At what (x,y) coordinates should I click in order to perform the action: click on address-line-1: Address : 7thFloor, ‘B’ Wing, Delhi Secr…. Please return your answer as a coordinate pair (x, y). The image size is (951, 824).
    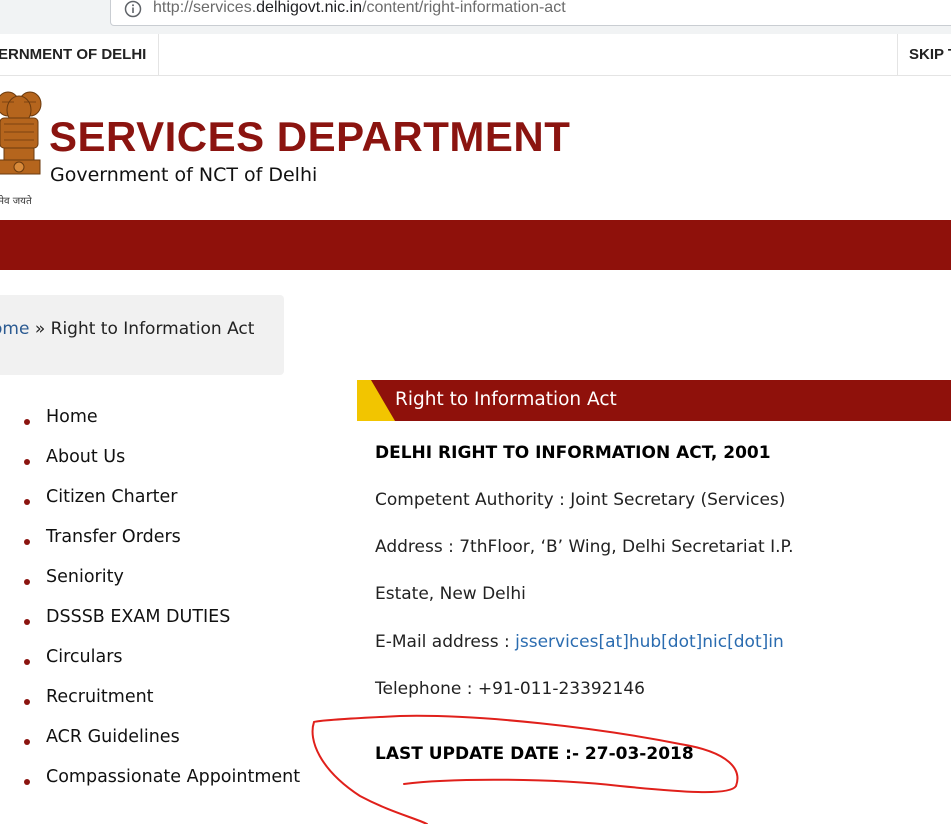
    Looking at the image, I should click on (584, 547).